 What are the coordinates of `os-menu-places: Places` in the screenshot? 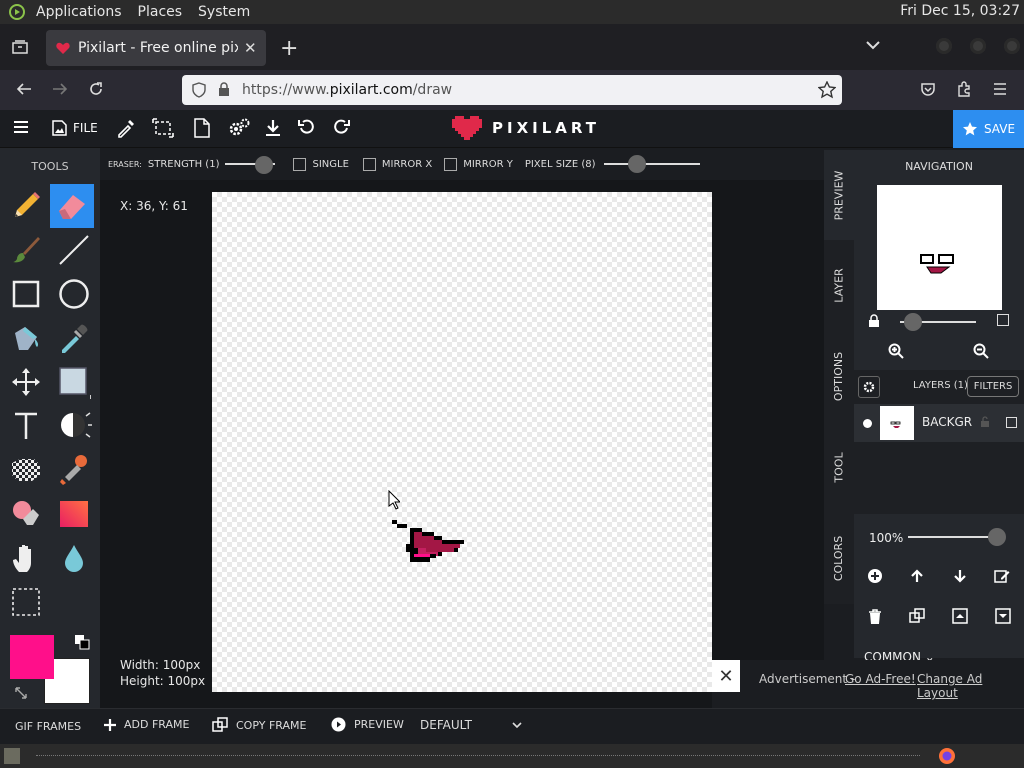 It's located at (160, 12).